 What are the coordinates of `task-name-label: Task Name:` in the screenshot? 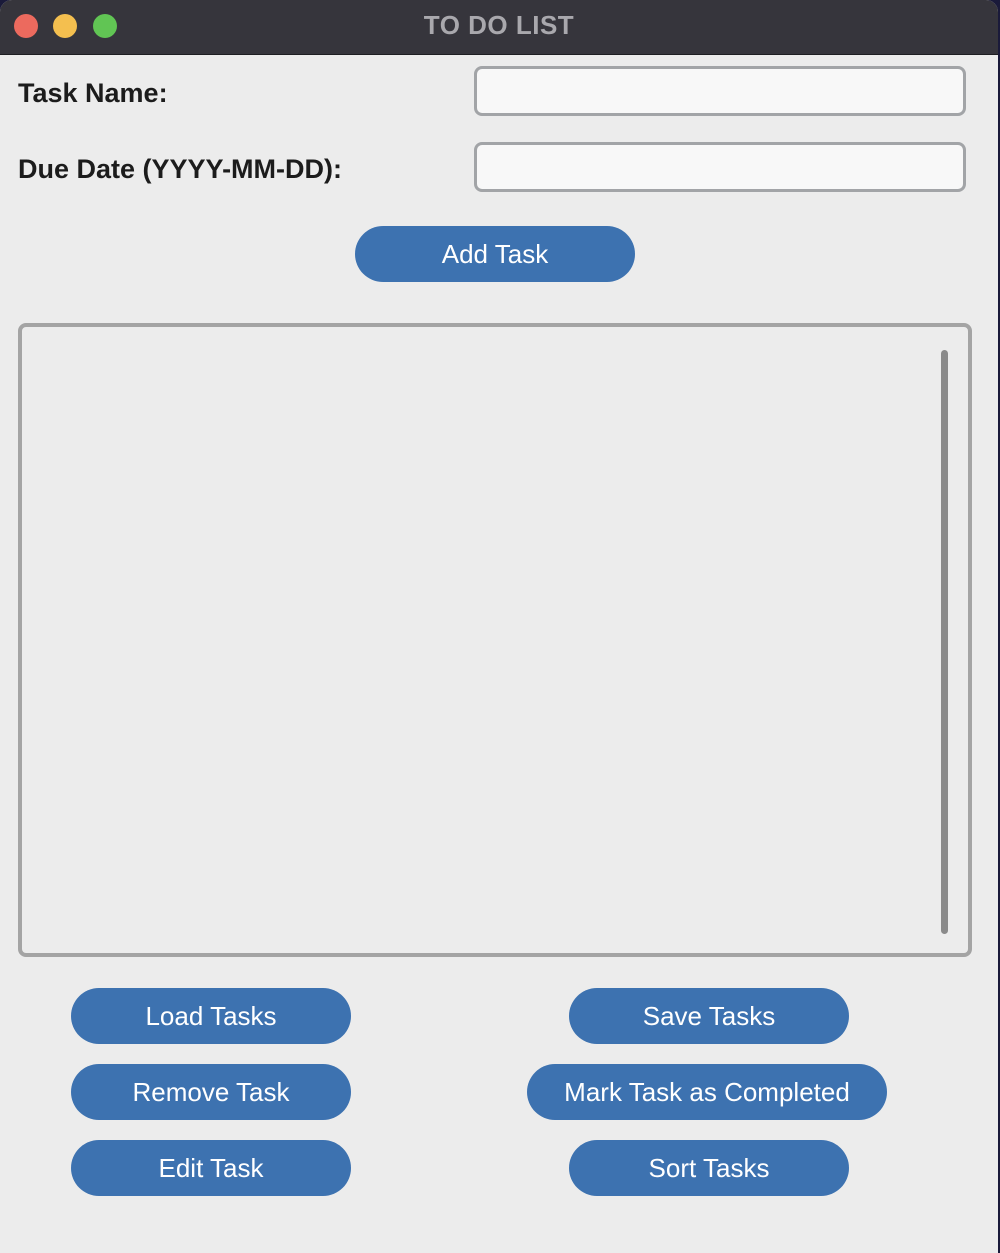 It's located at (93, 93).